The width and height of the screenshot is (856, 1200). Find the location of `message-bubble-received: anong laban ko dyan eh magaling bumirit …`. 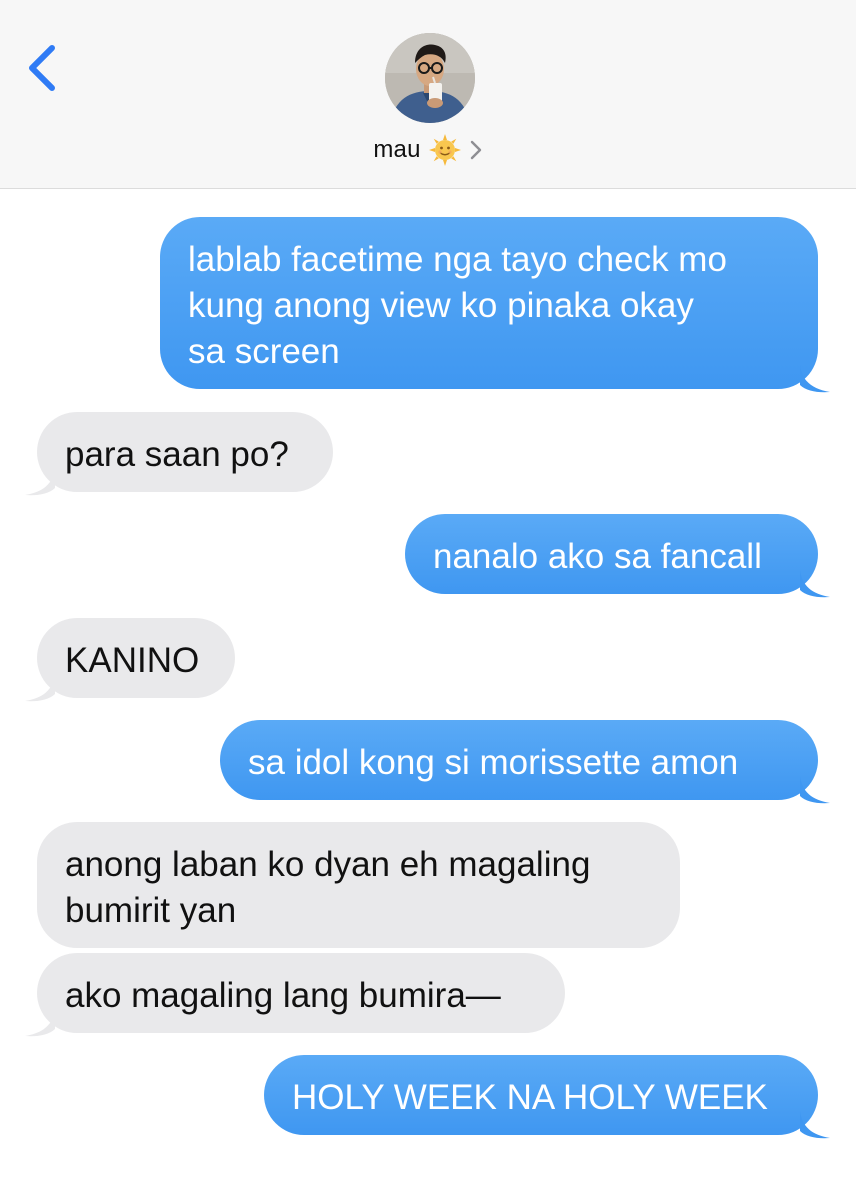

message-bubble-received: anong laban ko dyan eh magaling bumirit … is located at coordinates (358, 885).